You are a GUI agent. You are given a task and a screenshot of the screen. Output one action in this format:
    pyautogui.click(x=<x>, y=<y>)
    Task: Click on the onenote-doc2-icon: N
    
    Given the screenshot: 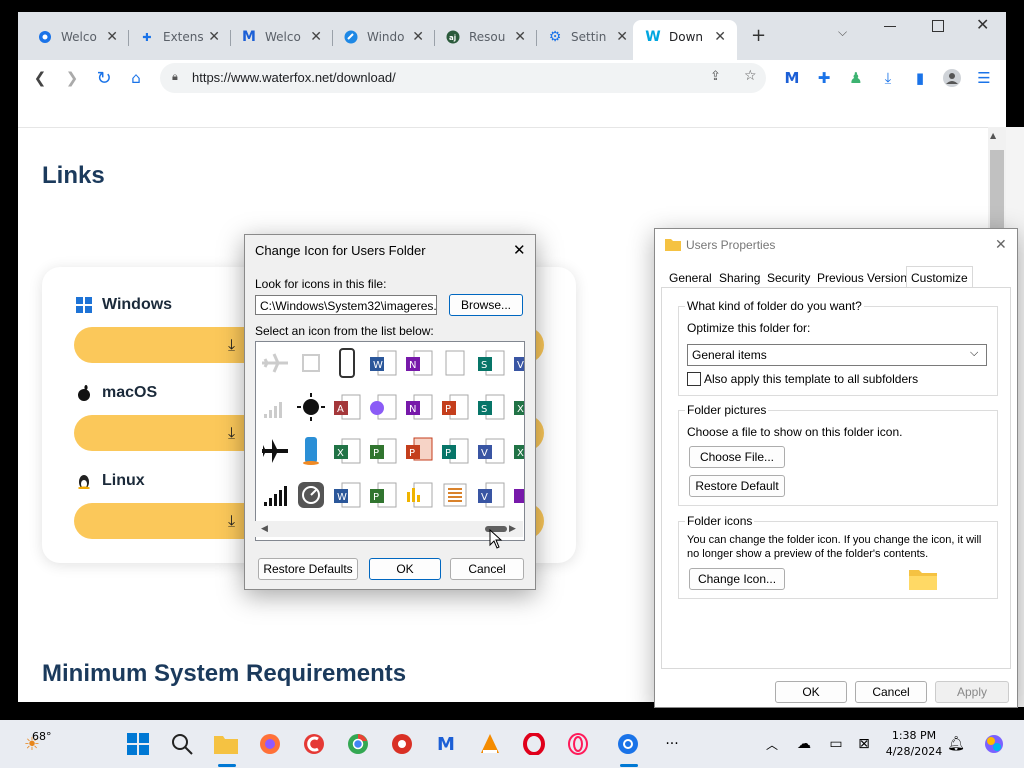 What is the action you would take?
    pyautogui.click(x=419, y=407)
    